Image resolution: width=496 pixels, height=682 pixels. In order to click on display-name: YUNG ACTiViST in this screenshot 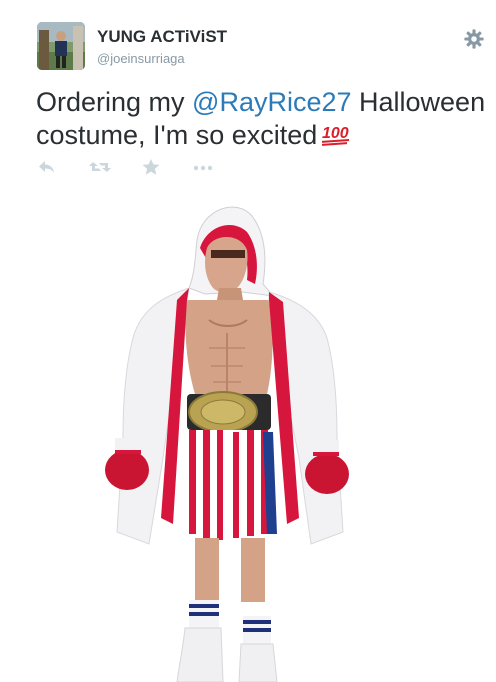, I will do `click(162, 37)`.